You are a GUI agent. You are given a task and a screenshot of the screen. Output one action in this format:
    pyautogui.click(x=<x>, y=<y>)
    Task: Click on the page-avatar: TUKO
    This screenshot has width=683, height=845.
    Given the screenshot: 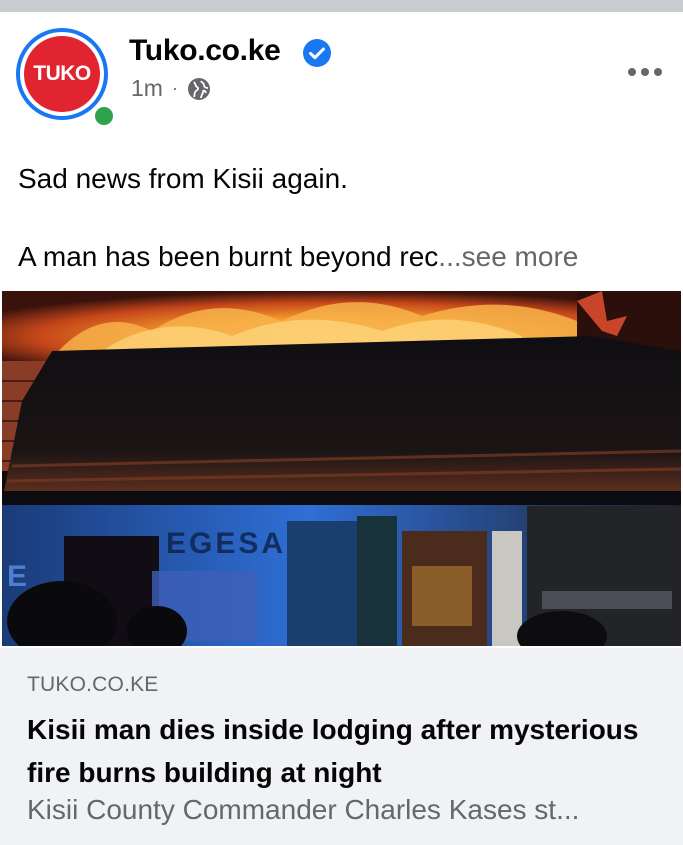 What is the action you would take?
    pyautogui.click(x=66, y=78)
    